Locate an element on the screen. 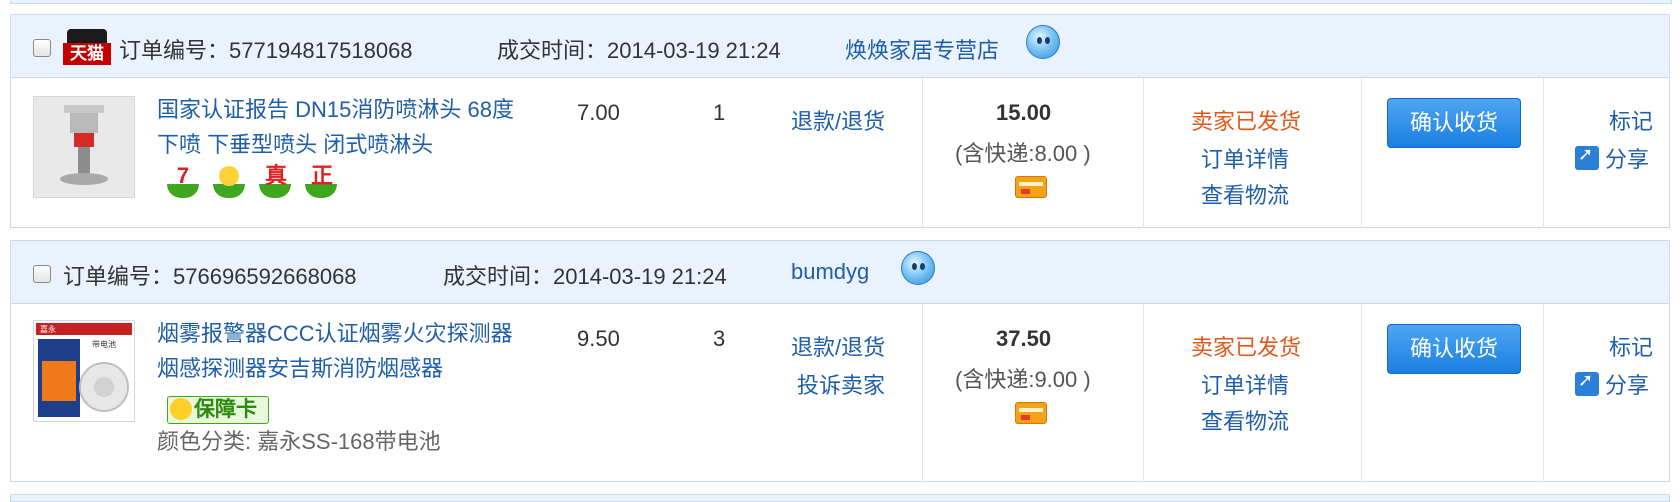 The height and width of the screenshot is (502, 1680). order-number: 订单编号：577194817518068 is located at coordinates (266, 49).